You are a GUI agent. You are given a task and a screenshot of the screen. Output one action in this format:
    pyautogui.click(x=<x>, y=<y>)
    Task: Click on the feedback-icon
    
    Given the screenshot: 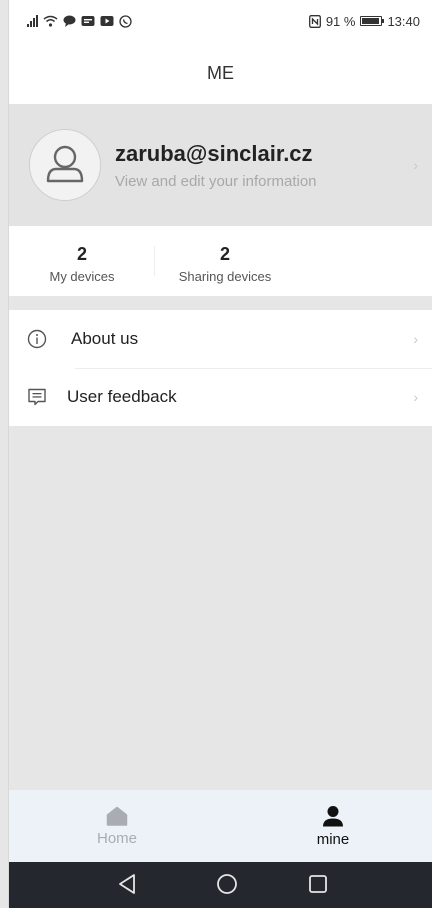 What is the action you would take?
    pyautogui.click(x=37, y=397)
    